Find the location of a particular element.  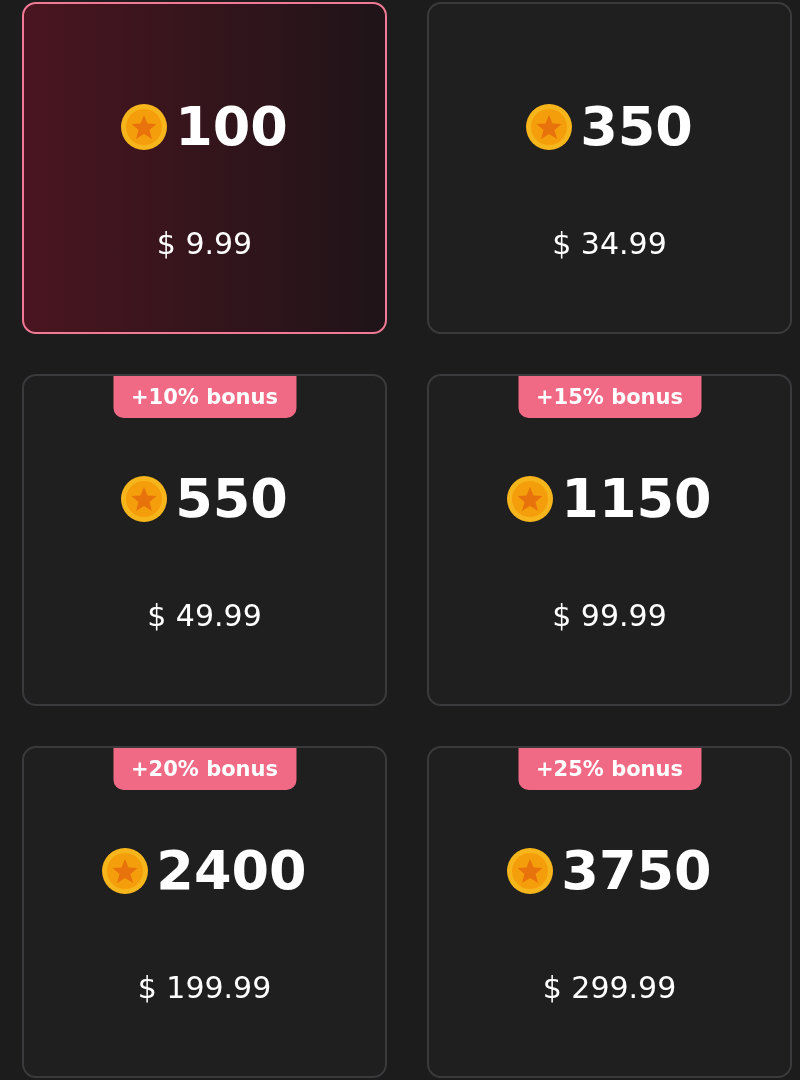

bonus-badge: +25% bonus is located at coordinates (609, 769).